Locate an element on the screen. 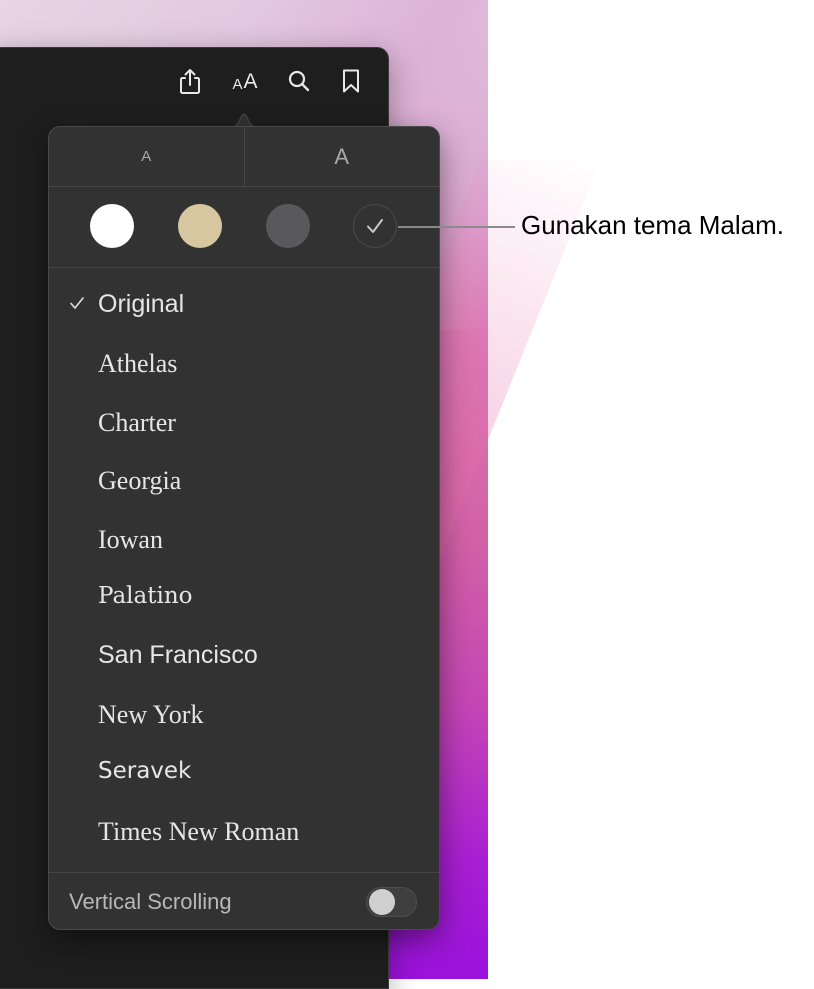 The width and height of the screenshot is (814, 989). theme-gray-button is located at coordinates (288, 226).